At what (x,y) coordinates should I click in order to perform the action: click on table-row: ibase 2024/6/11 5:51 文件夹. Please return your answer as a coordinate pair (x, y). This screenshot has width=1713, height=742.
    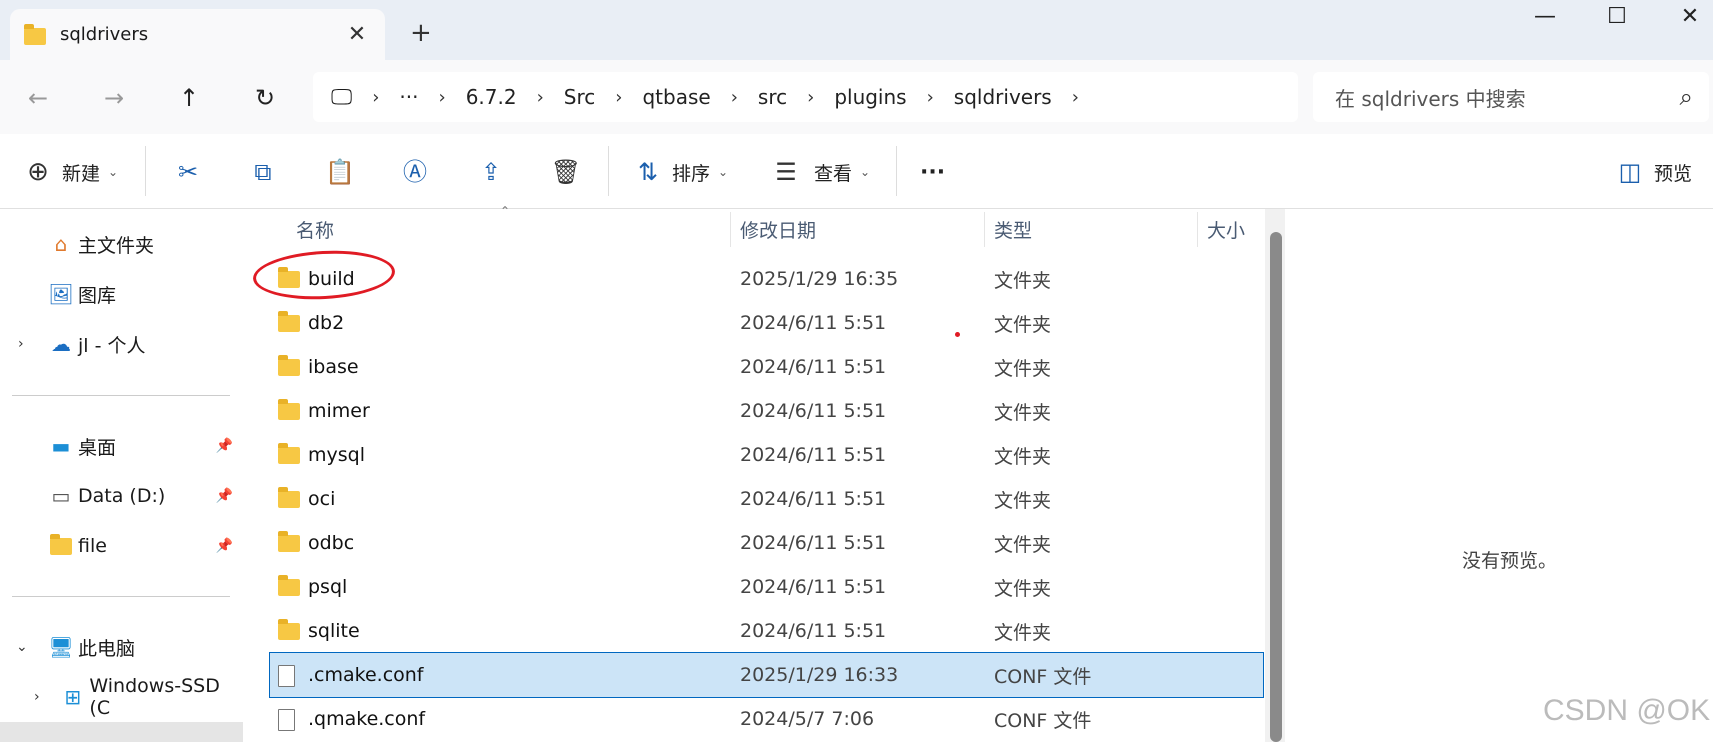
    Looking at the image, I should click on (766, 367).